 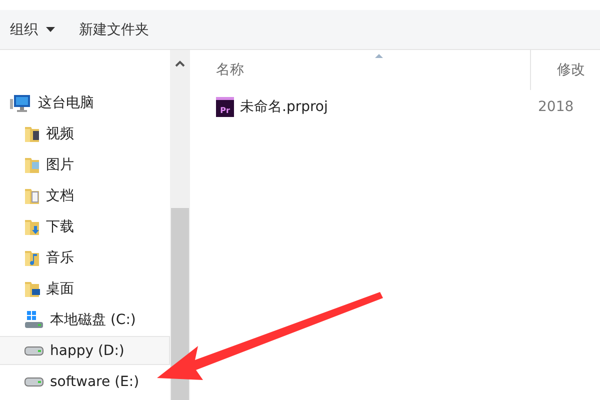 I want to click on premiere-file-icon: Pr, so click(x=225, y=107).